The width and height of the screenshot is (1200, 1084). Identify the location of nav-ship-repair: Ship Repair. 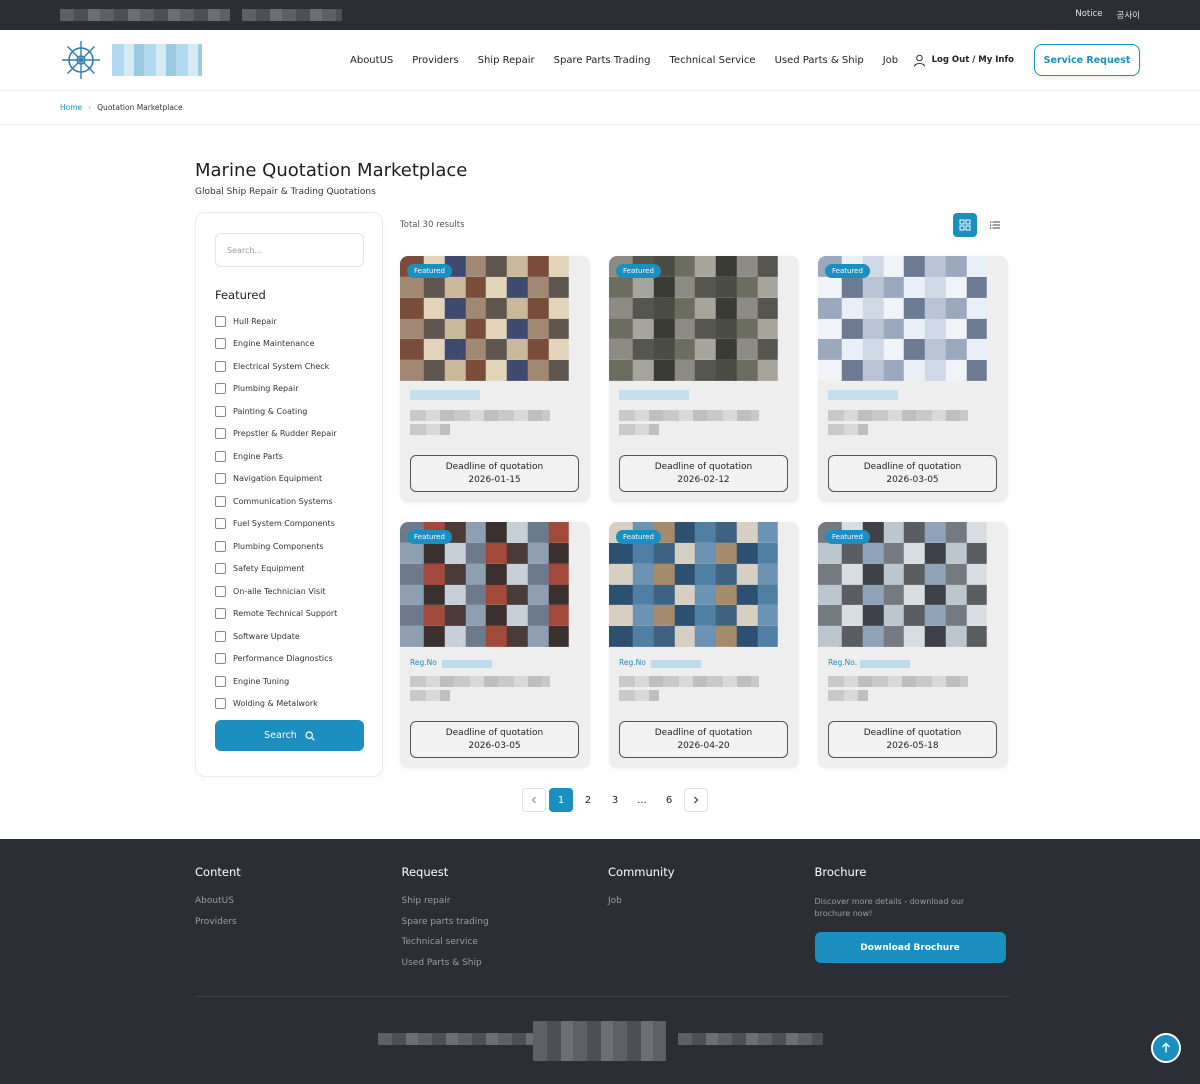
(506, 60).